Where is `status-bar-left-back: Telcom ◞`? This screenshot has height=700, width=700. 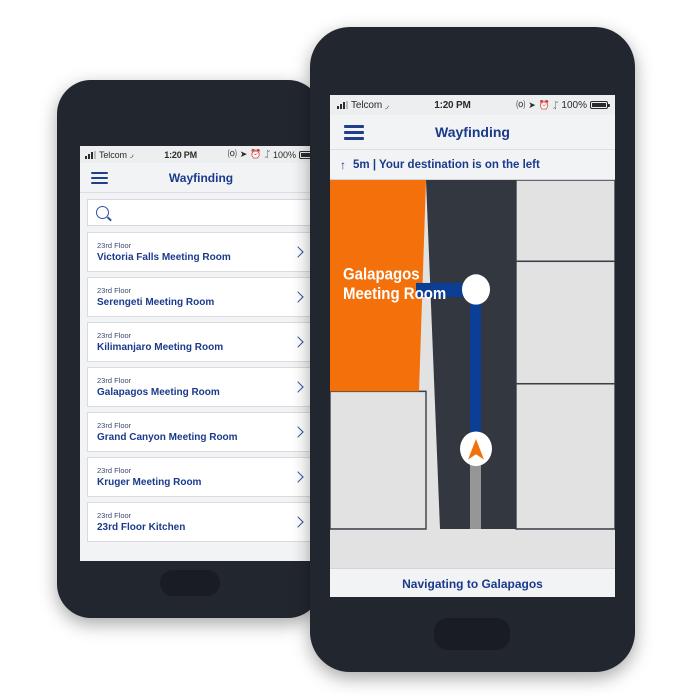 status-bar-left-back: Telcom ◞ is located at coordinates (109, 155).